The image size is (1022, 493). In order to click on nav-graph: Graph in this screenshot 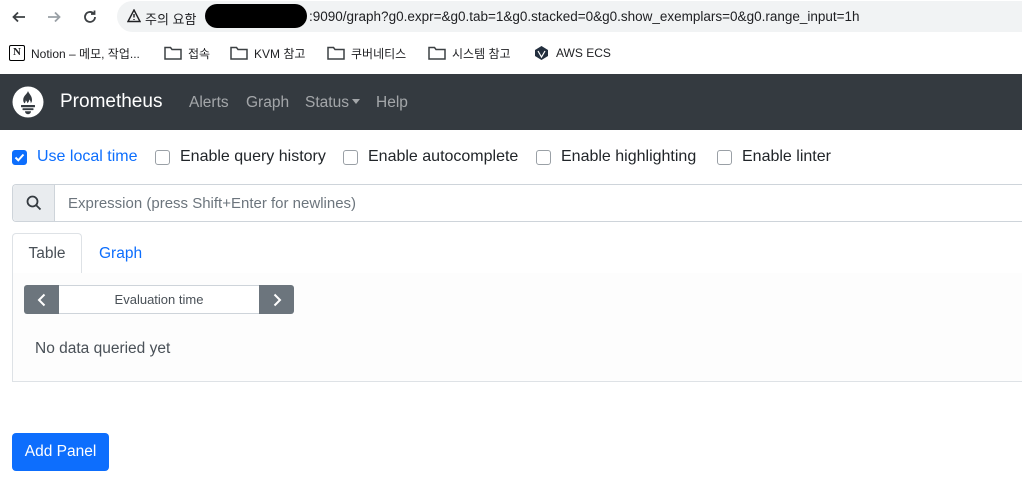, I will do `click(267, 103)`.